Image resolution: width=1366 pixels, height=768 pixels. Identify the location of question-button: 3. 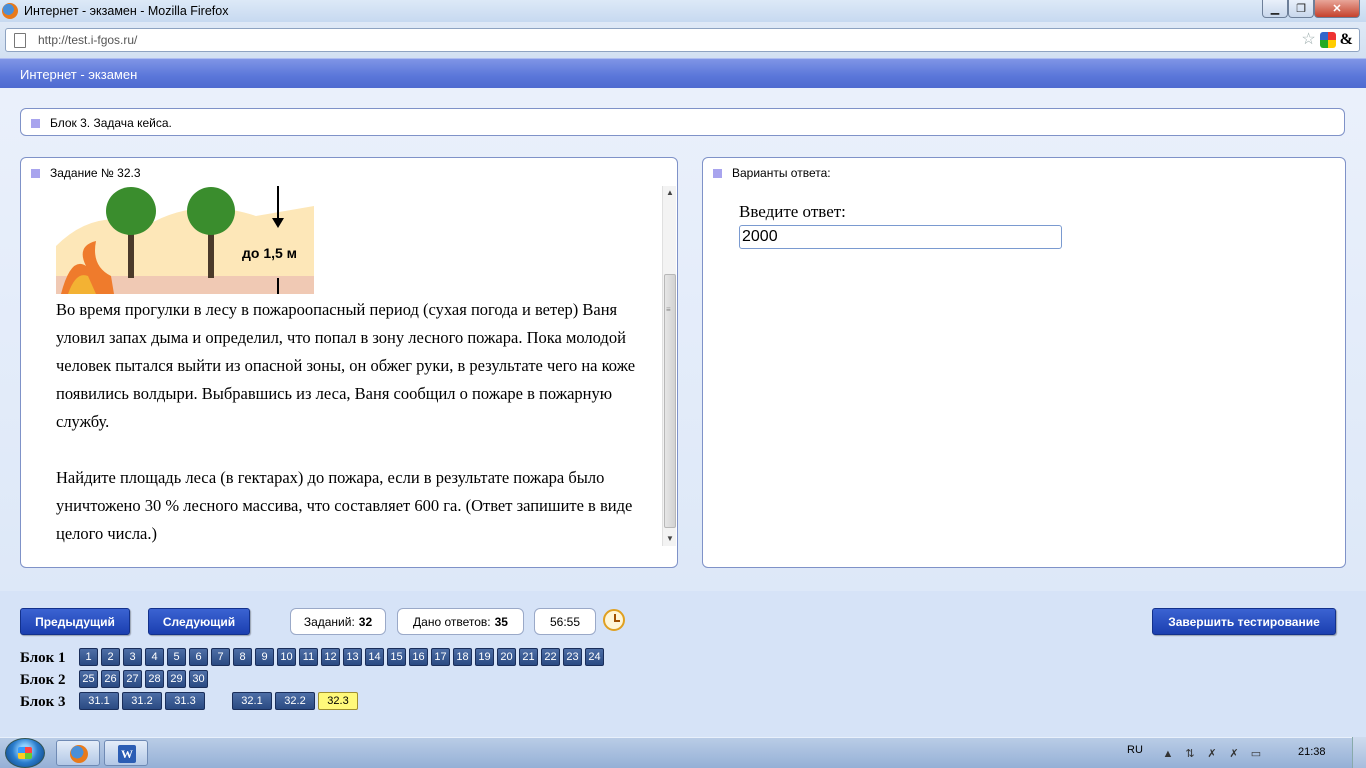
(132, 657).